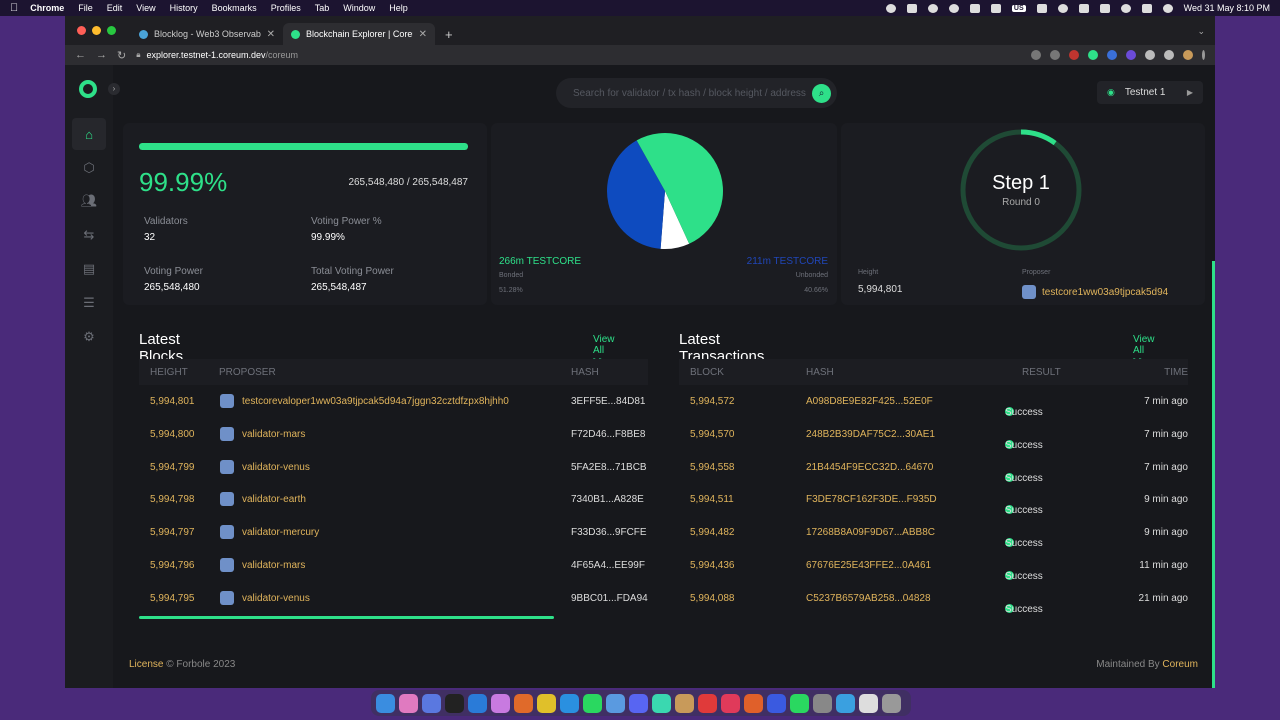 Image resolution: width=1280 pixels, height=720 pixels. What do you see at coordinates (359, 34) in the screenshot?
I see `tab-coreum-explorer: Blockchain Explorer | Coreum ✕` at bounding box center [359, 34].